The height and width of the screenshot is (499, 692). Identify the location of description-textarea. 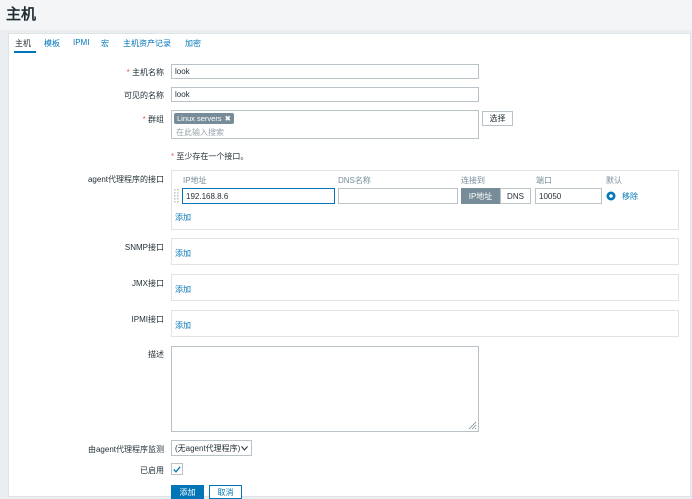
(325, 389).